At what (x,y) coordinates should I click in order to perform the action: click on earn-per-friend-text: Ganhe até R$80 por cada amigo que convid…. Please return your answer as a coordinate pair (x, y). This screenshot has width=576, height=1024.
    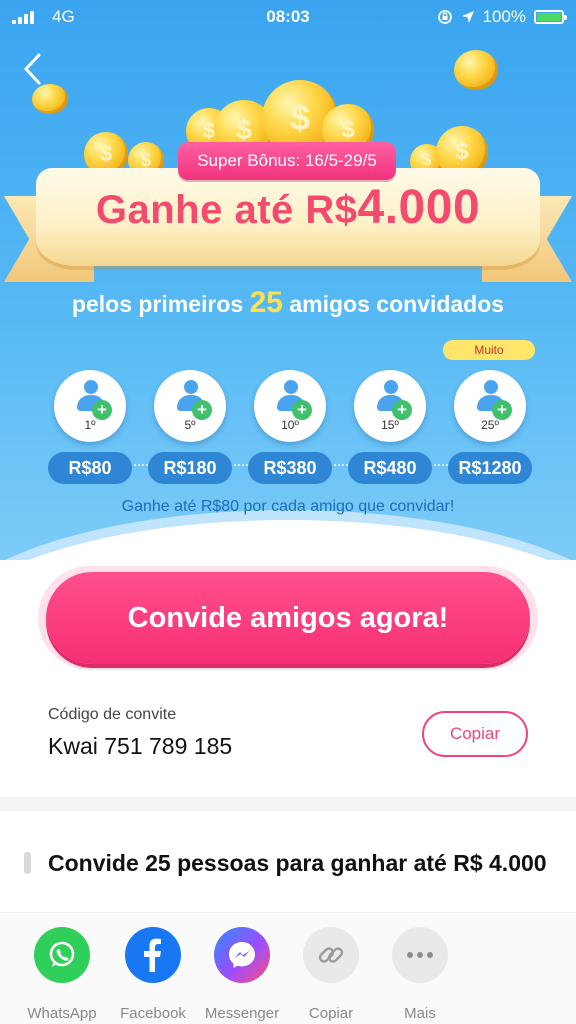
    Looking at the image, I should click on (288, 506).